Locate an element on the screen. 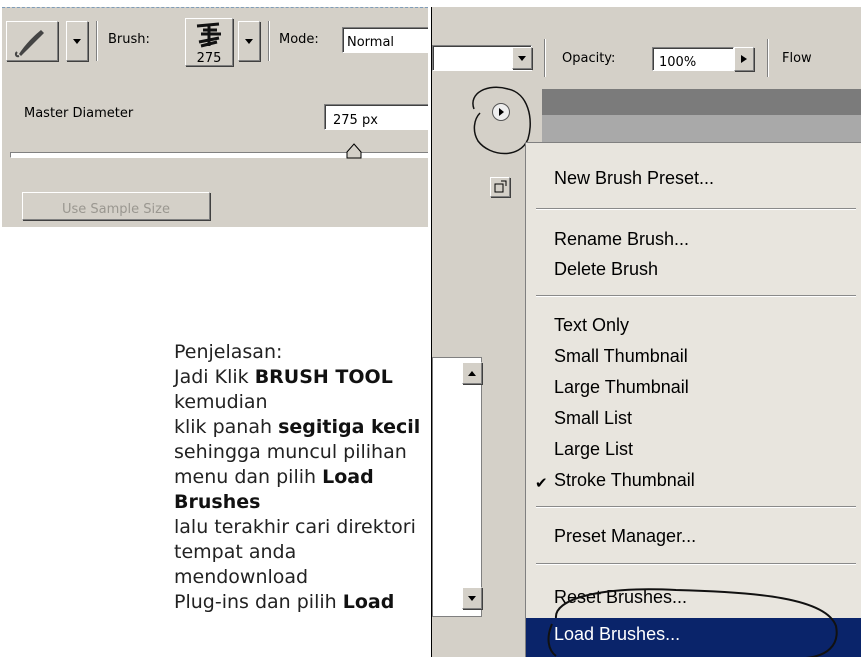 Image resolution: width=861 pixels, height=657 pixels. diameter-slider-track is located at coordinates (219, 155).